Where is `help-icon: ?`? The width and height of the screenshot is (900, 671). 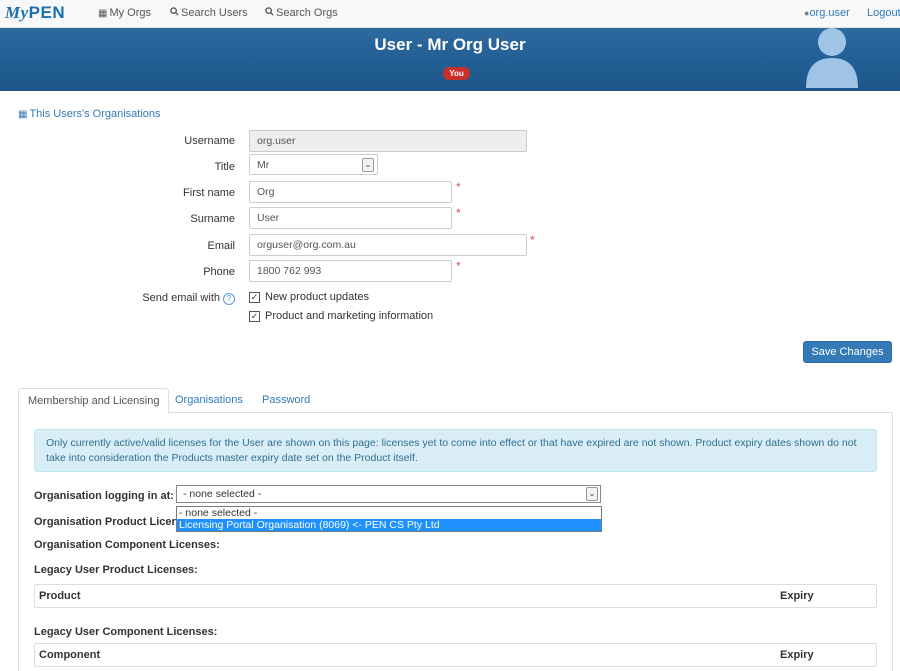 help-icon: ? is located at coordinates (229, 299).